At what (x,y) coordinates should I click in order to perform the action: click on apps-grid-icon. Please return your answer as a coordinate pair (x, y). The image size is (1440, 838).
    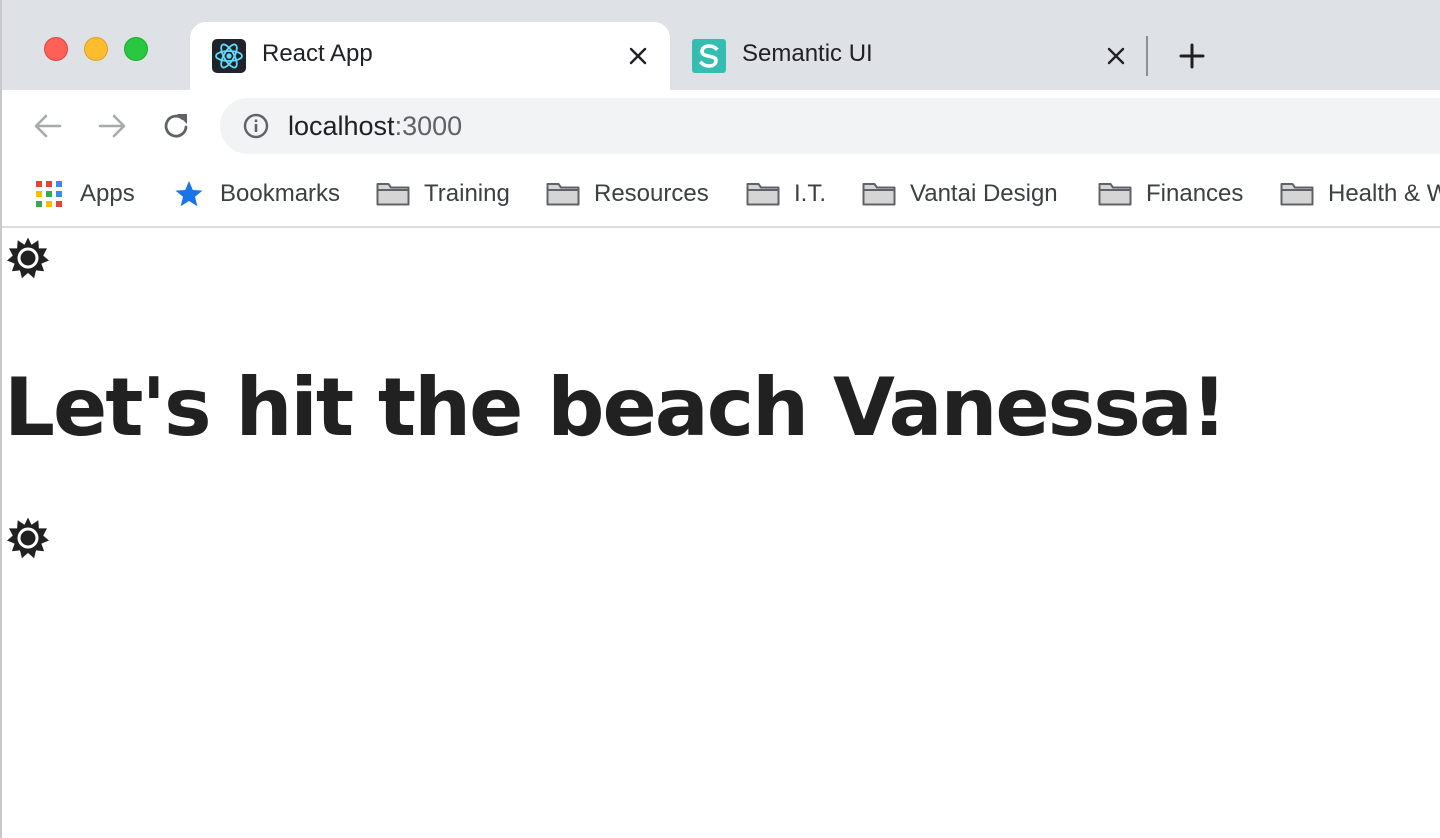
    Looking at the image, I should click on (49, 194).